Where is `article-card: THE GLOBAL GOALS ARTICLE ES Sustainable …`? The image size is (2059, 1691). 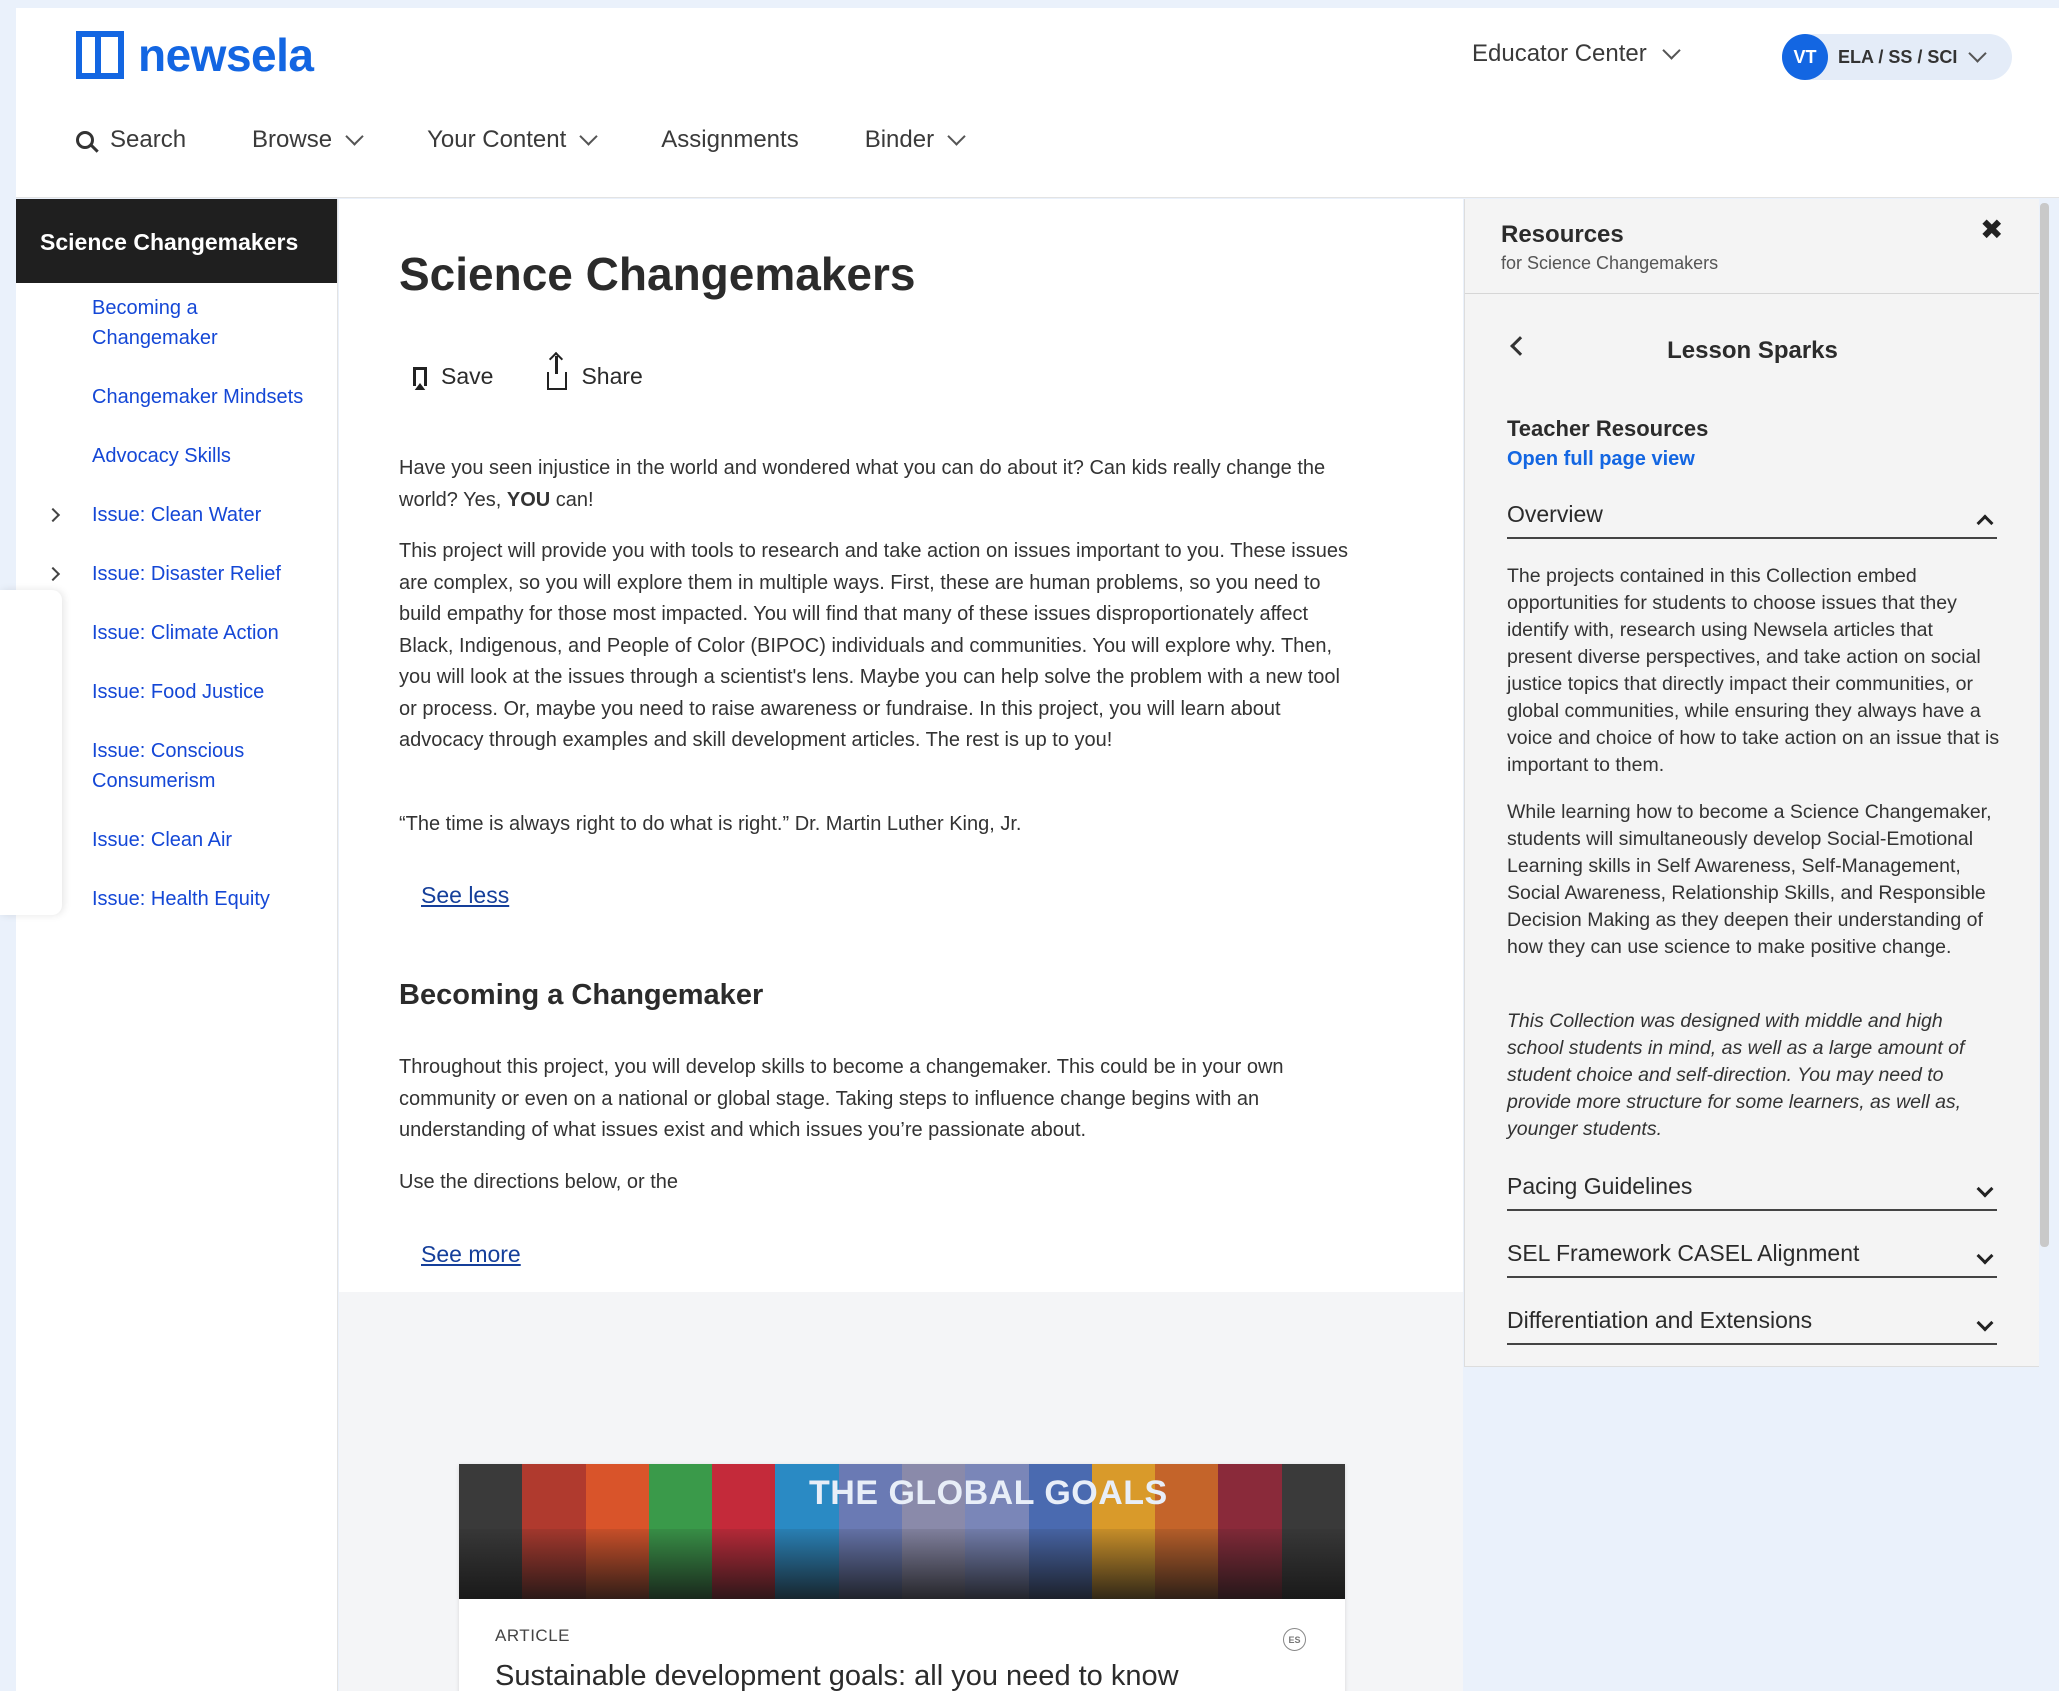 article-card: THE GLOBAL GOALS ARTICLE ES Sustainable … is located at coordinates (902, 1577).